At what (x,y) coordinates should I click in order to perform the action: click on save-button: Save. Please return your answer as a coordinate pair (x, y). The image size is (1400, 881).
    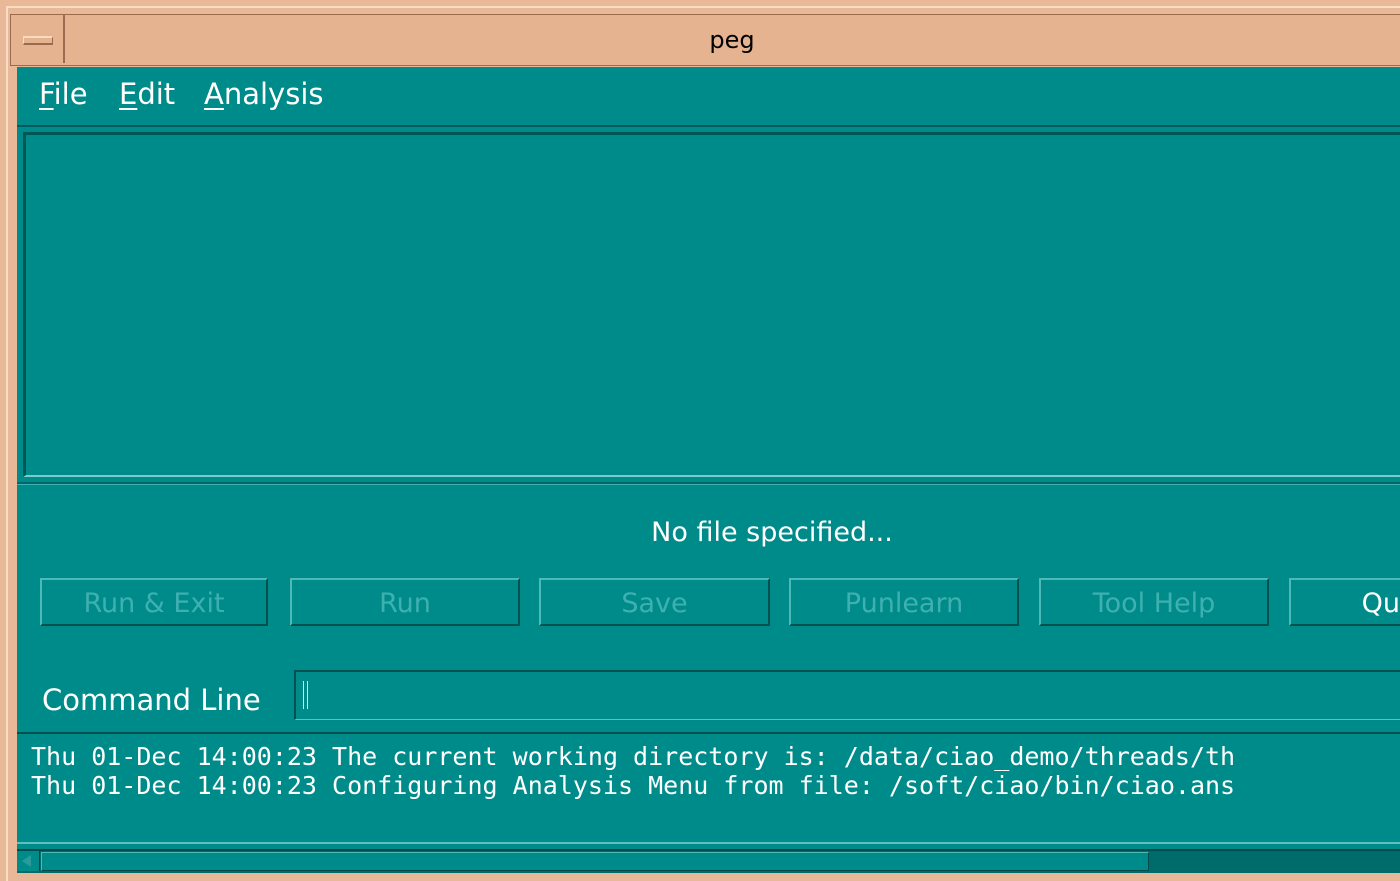
    Looking at the image, I should click on (654, 602).